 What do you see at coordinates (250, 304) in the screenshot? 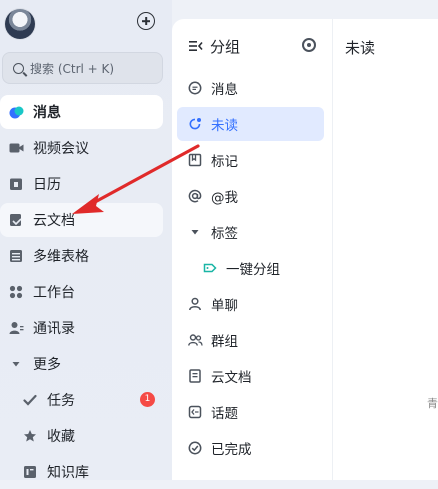
I see `group-item-single-chat: 单聊` at bounding box center [250, 304].